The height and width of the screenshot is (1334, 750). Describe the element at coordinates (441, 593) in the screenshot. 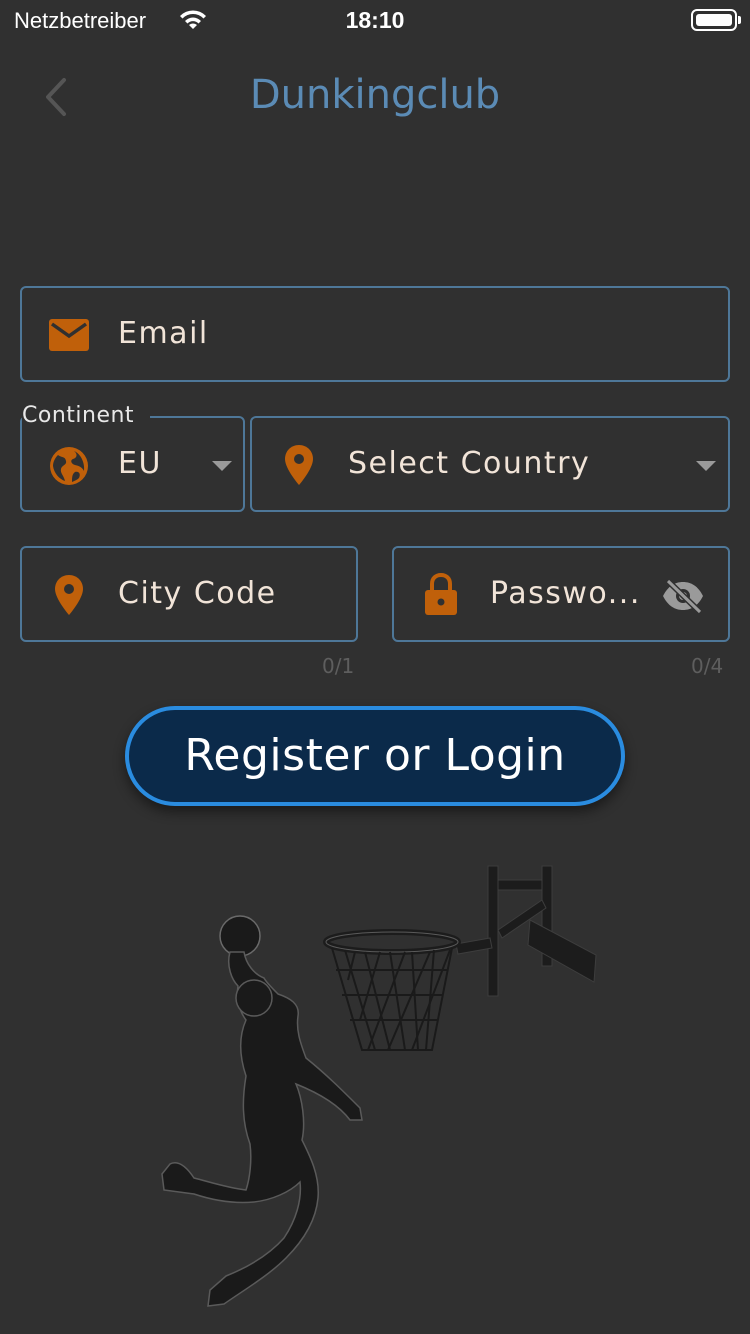

I see `lock-icon` at that location.